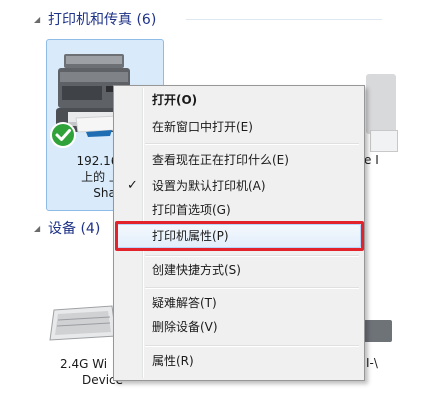 This screenshot has width=426, height=405. Describe the element at coordinates (378, 331) in the screenshot. I see `device-tile-partial` at that location.